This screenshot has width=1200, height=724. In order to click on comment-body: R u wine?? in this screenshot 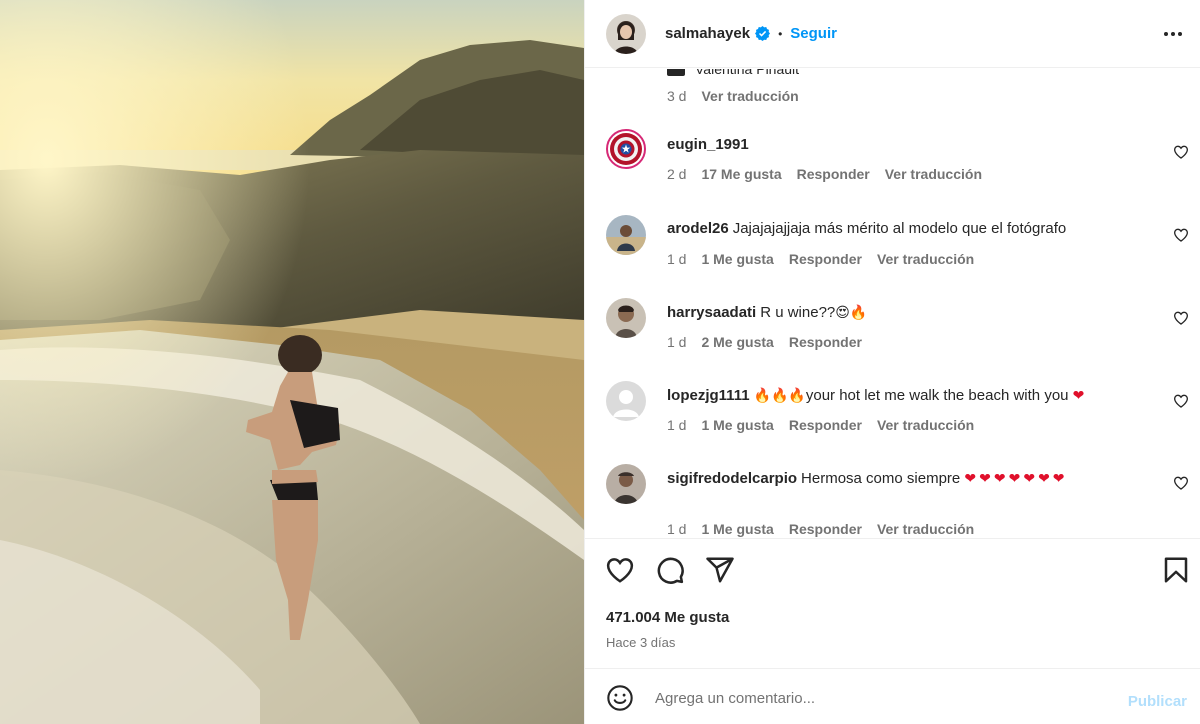, I will do `click(798, 312)`.